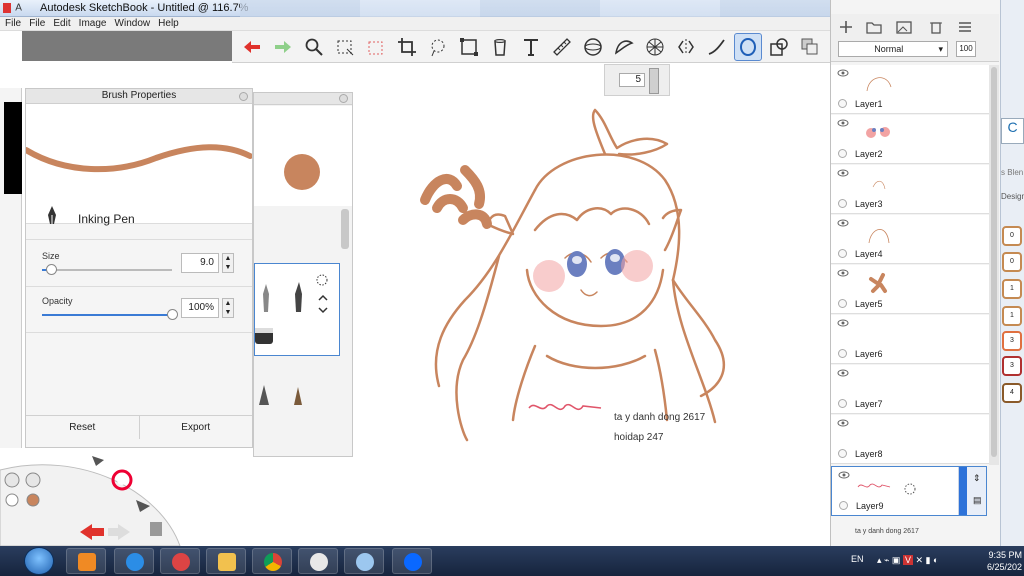  Describe the element at coordinates (994, 265) in the screenshot. I see `layers-scrollbar` at that location.